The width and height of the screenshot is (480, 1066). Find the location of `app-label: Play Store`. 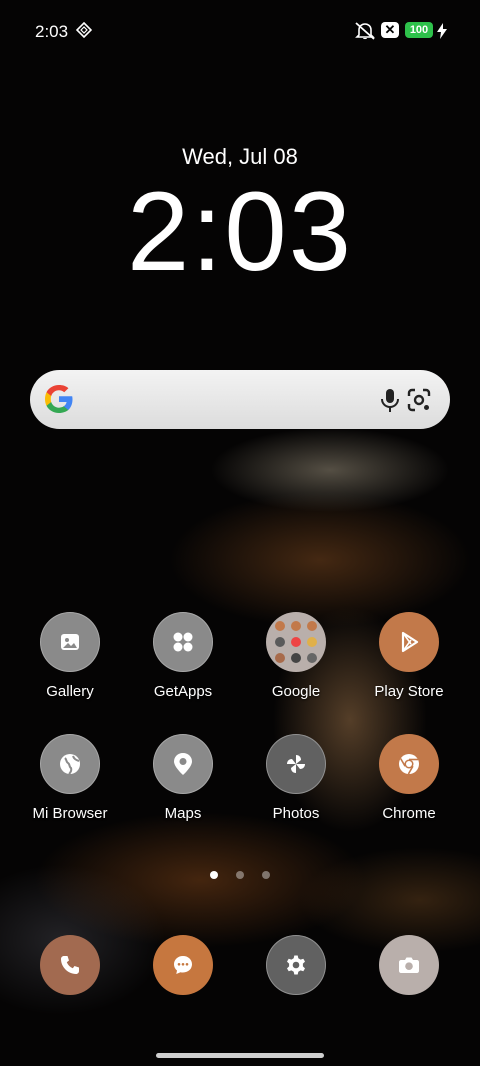

app-label: Play Store is located at coordinates (409, 691).